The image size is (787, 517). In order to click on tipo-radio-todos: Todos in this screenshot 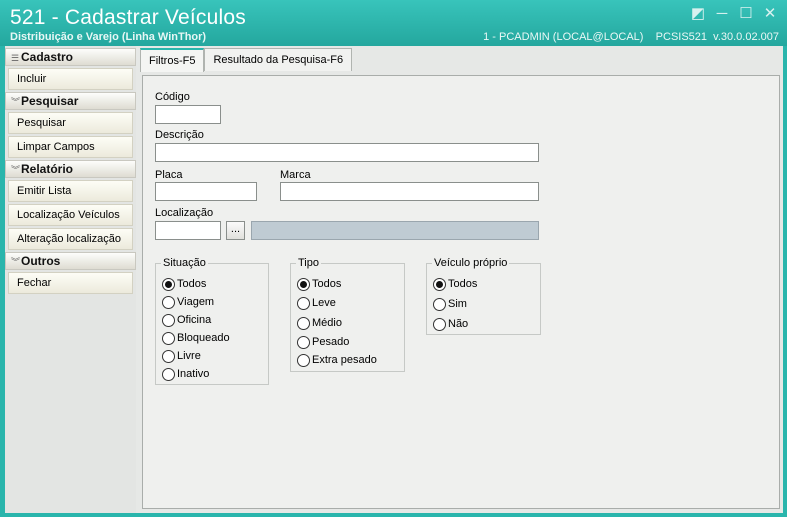, I will do `click(319, 284)`.